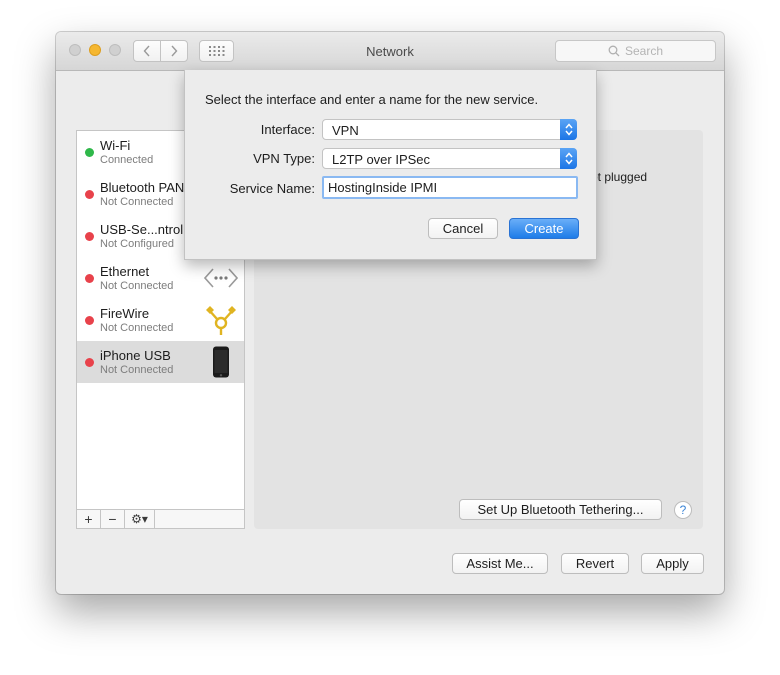 The width and height of the screenshot is (780, 675). Describe the element at coordinates (137, 244) in the screenshot. I see `service-status: Not Configured` at that location.